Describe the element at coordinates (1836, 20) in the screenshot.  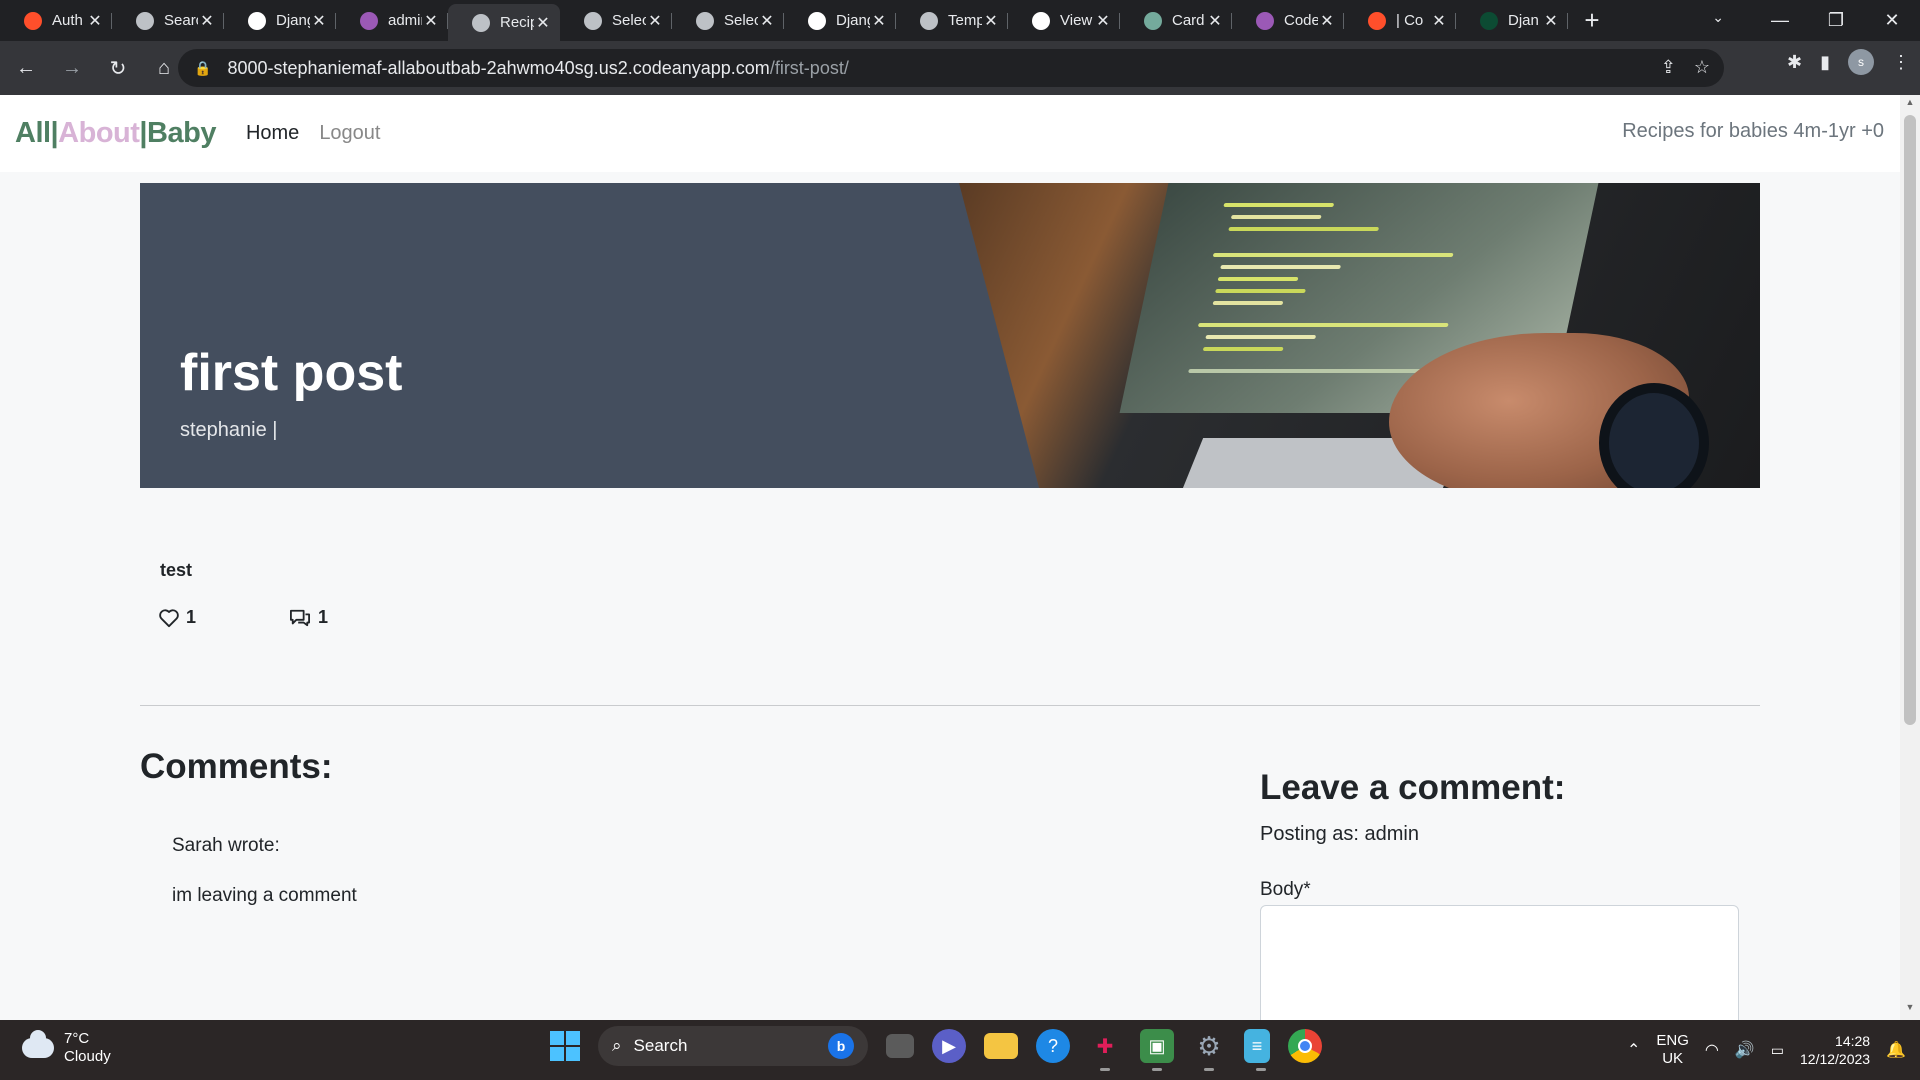
I see `restore-icon: ❐` at that location.